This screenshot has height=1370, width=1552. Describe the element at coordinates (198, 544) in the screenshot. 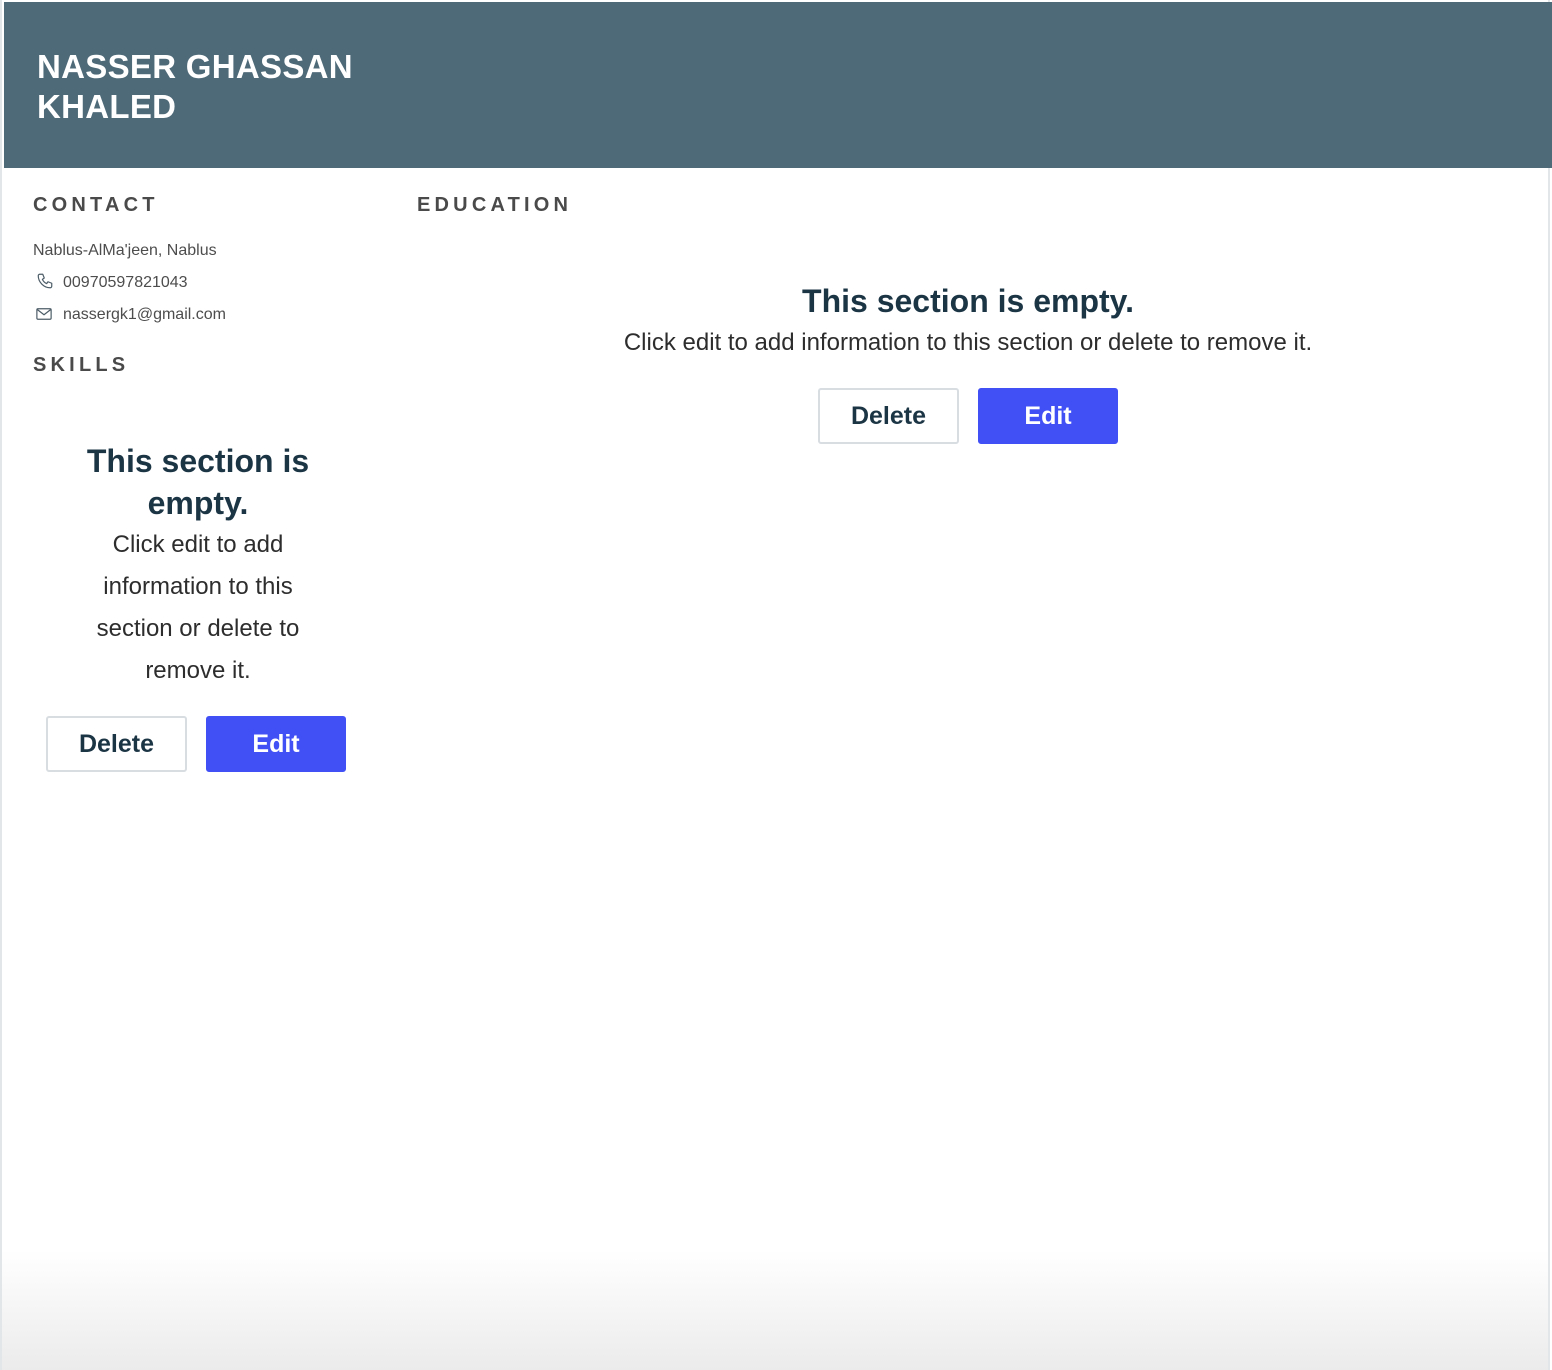

I see `skills-empty-text-line-1: Click edit to add` at that location.